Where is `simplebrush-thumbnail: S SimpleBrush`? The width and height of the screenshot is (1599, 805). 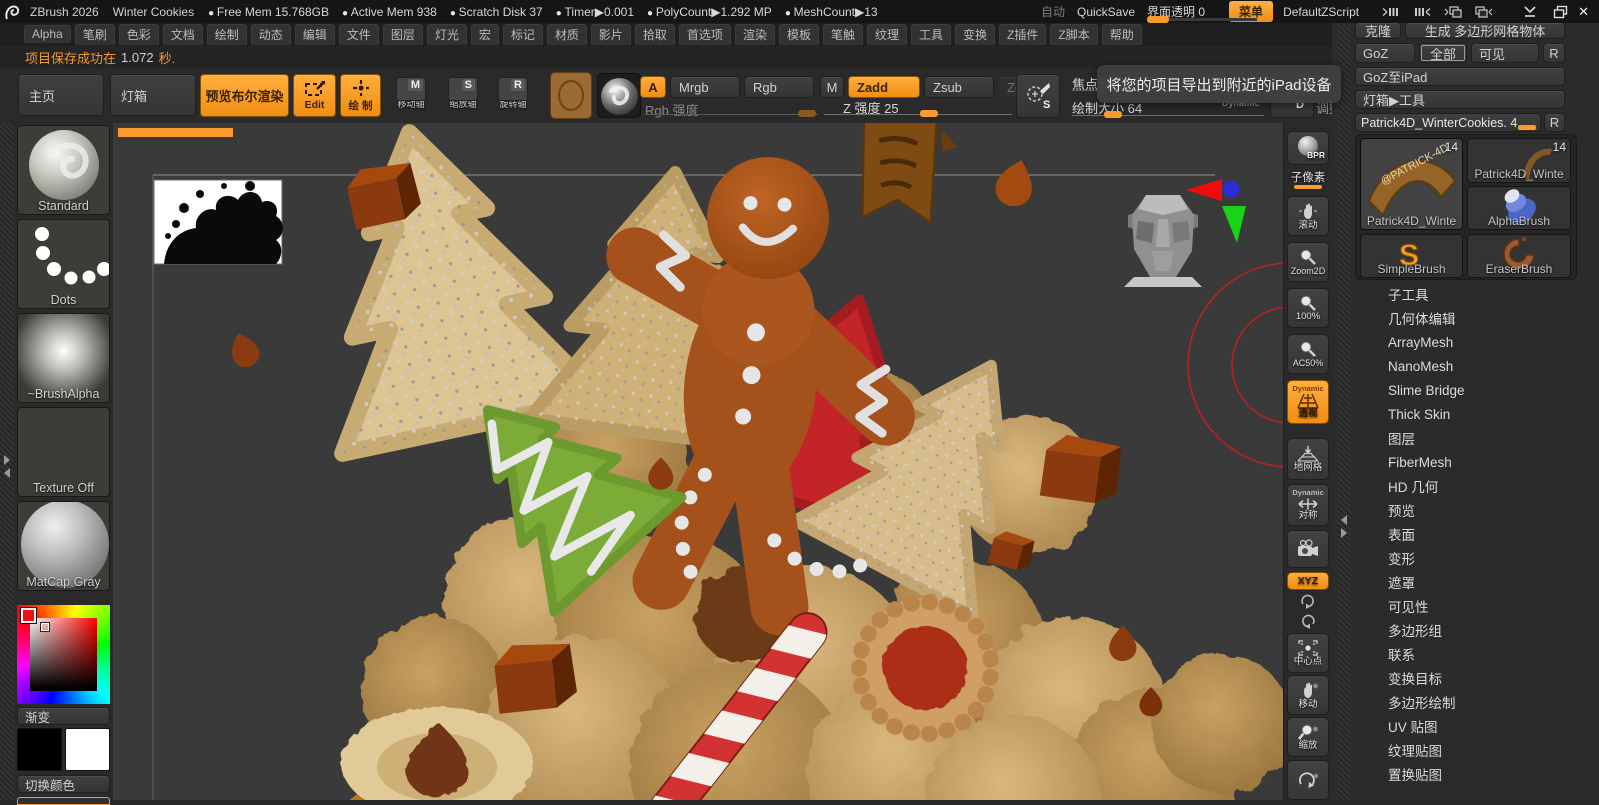 simplebrush-thumbnail: S SimpleBrush is located at coordinates (1411, 256).